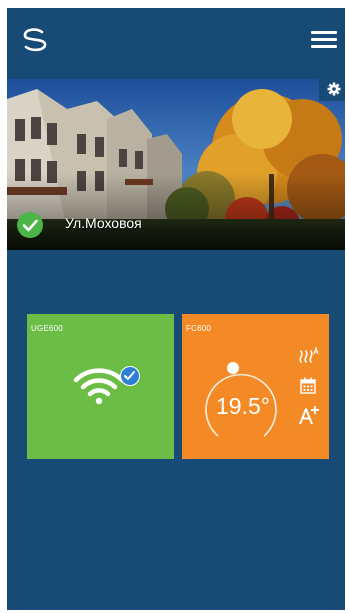  What do you see at coordinates (103, 223) in the screenshot?
I see `location-name: Ул.Моховоя` at bounding box center [103, 223].